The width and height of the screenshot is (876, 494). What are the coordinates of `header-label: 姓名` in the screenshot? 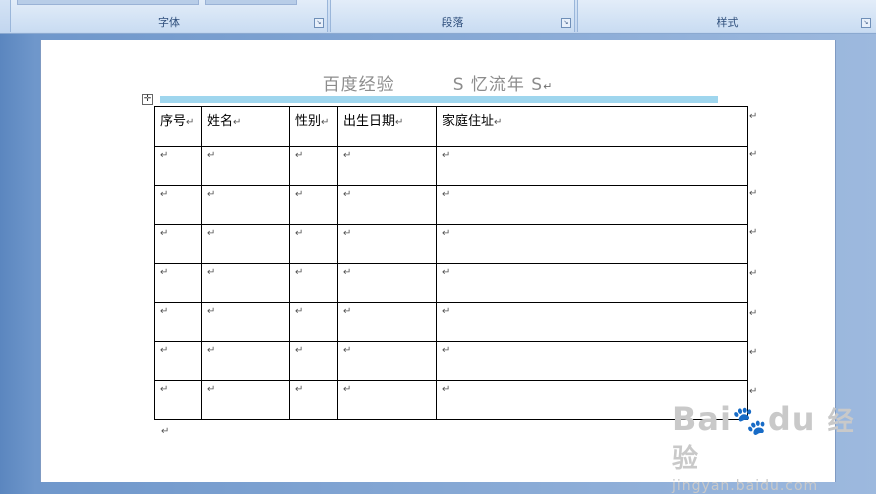 It's located at (220, 121).